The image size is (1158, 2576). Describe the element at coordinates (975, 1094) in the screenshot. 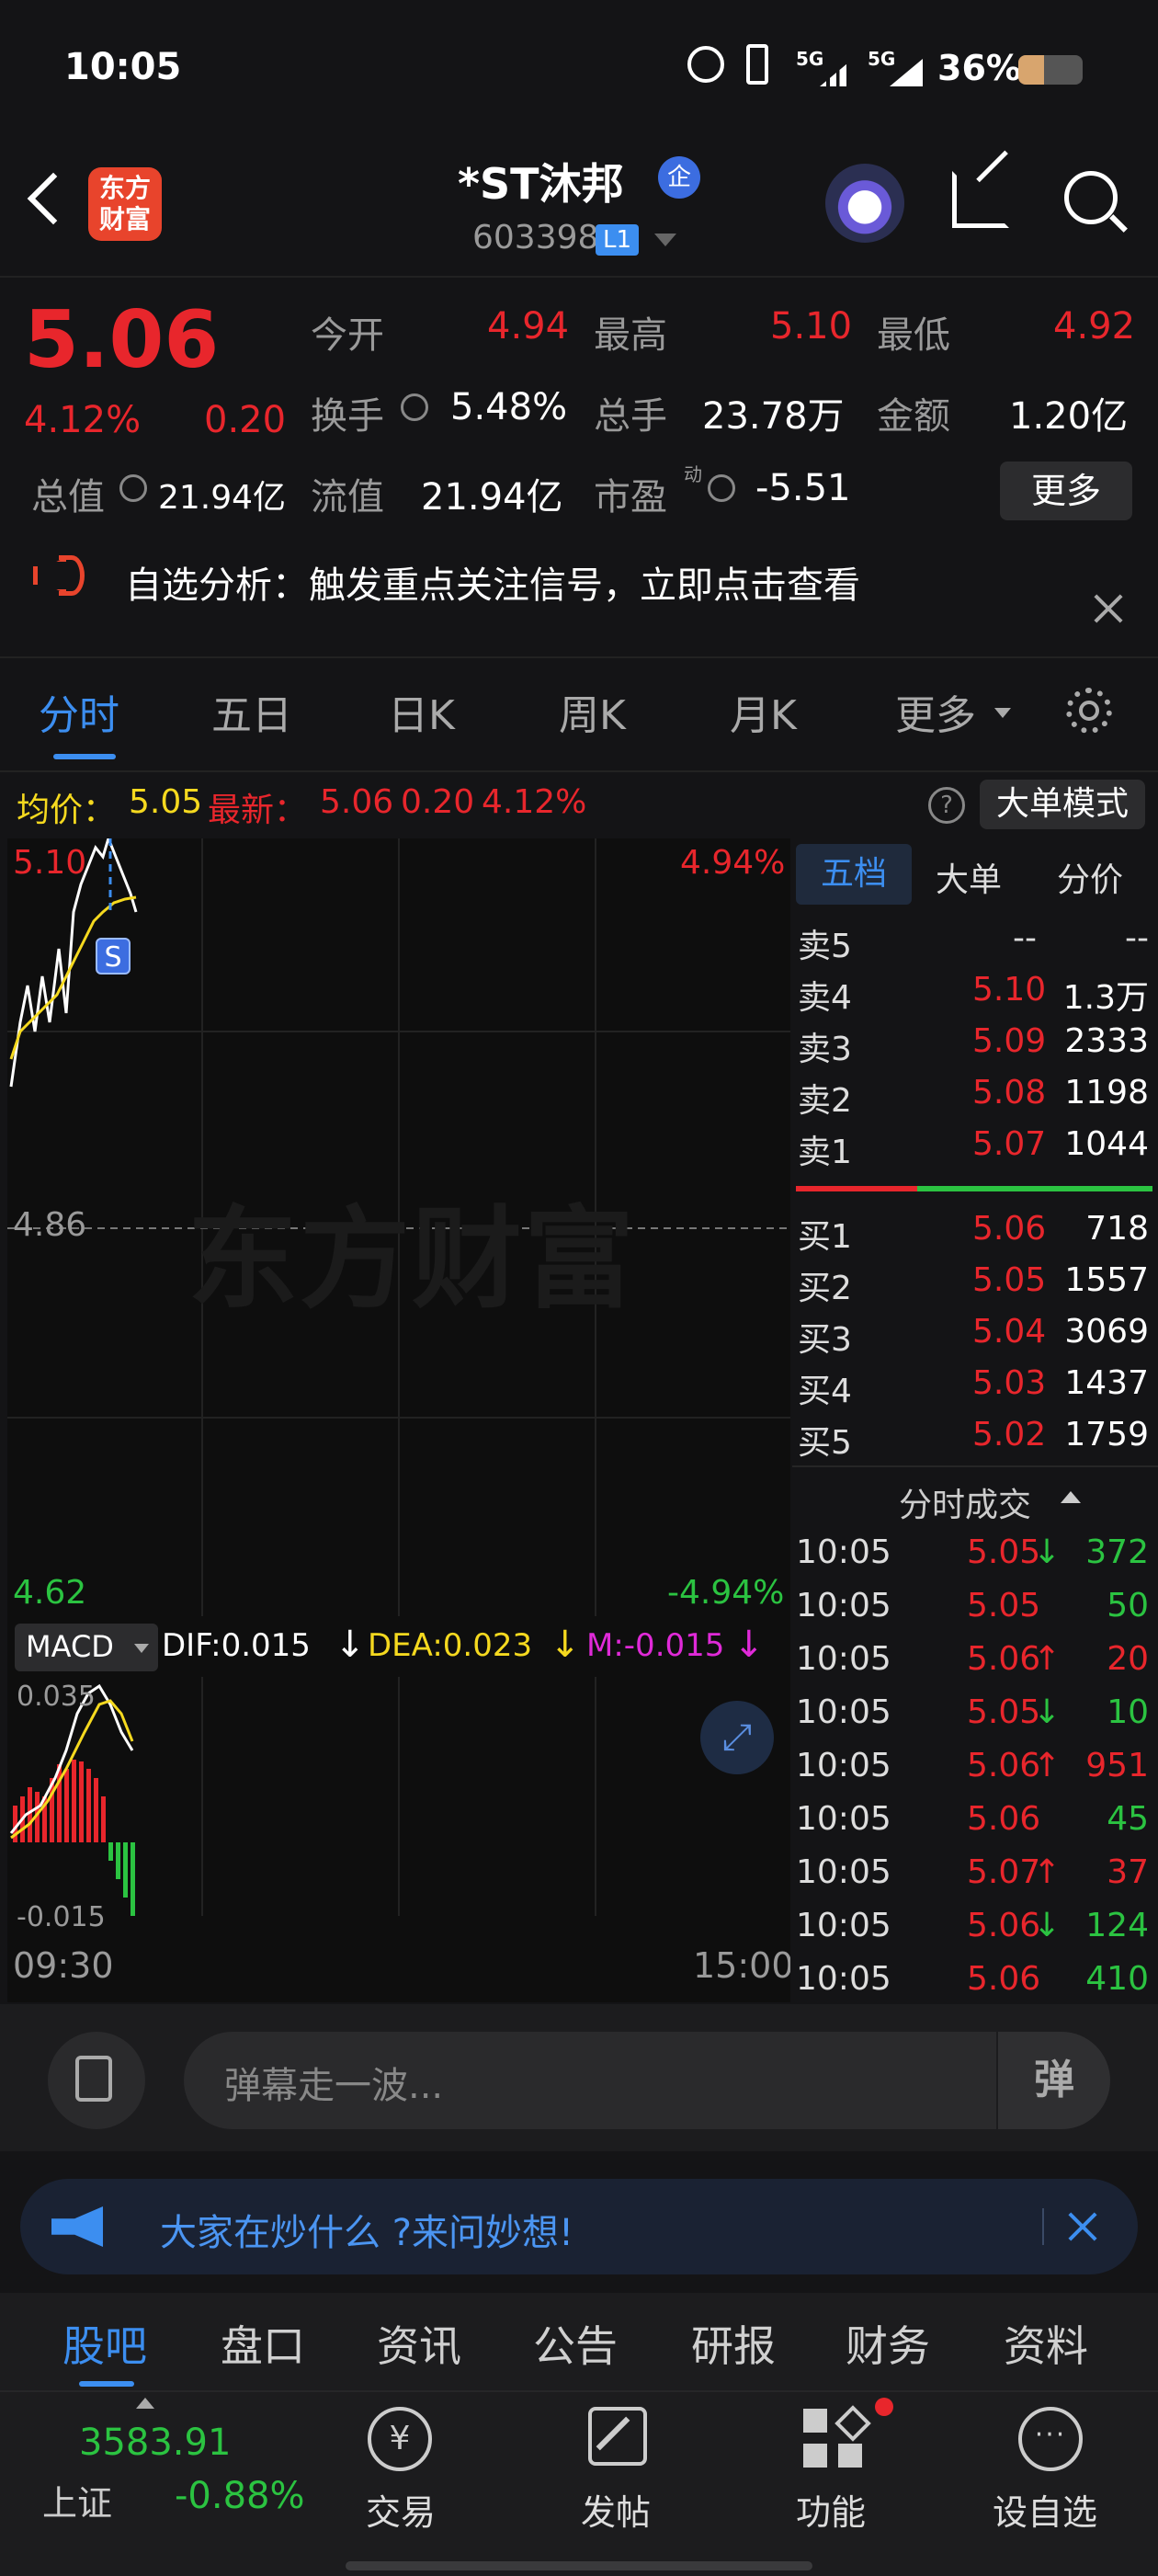

I see `ask-row: 卖2 5.08 1198` at that location.